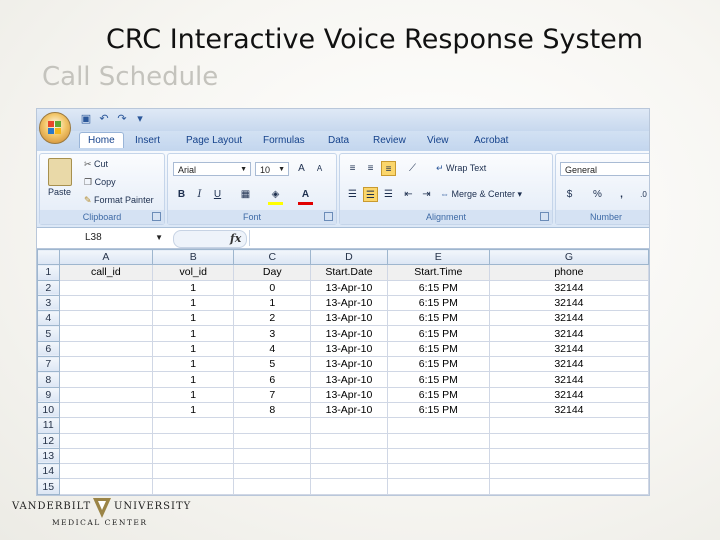 This screenshot has height=540, width=720. Describe the element at coordinates (48, 287) in the screenshot. I see `row-header: 2` at that location.